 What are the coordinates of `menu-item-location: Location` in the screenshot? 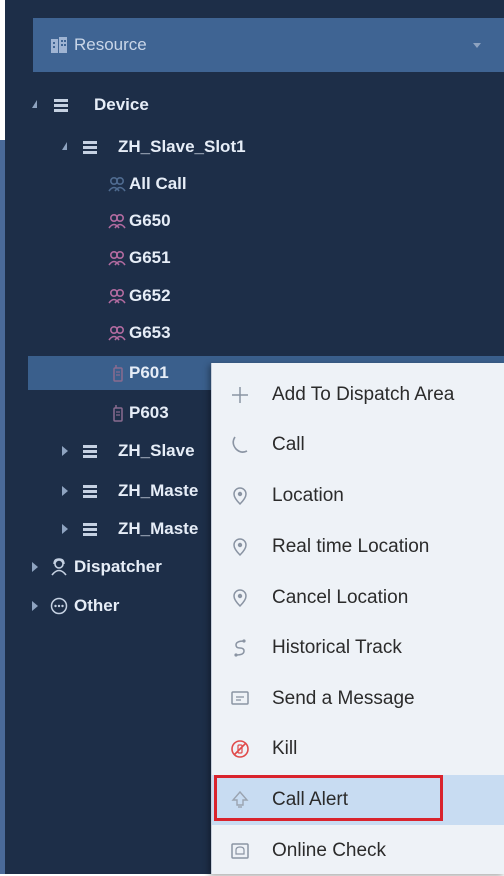 It's located at (358, 496).